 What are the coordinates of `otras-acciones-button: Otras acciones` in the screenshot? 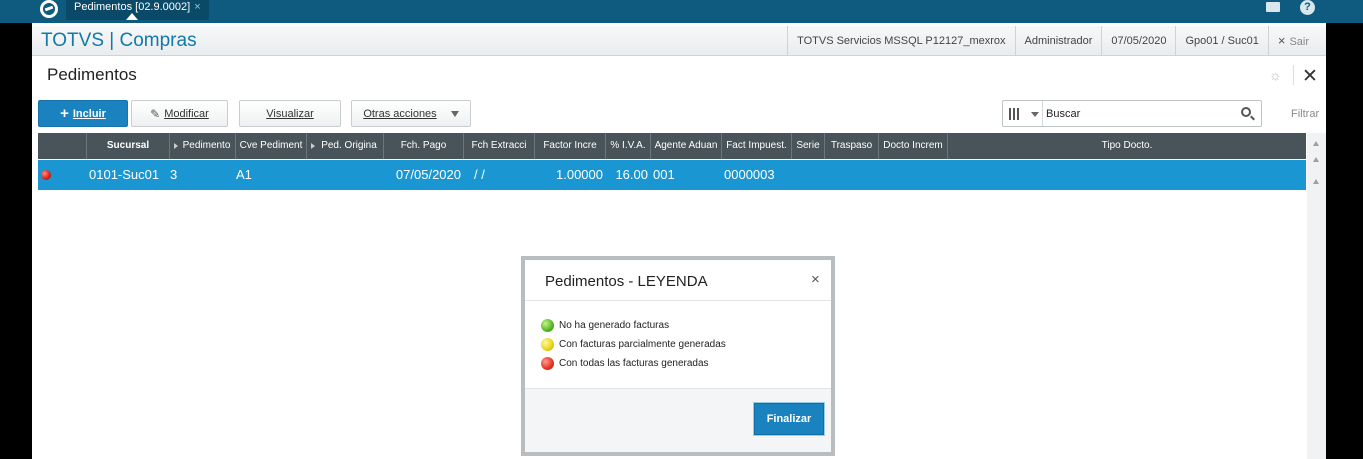 It's located at (411, 113).